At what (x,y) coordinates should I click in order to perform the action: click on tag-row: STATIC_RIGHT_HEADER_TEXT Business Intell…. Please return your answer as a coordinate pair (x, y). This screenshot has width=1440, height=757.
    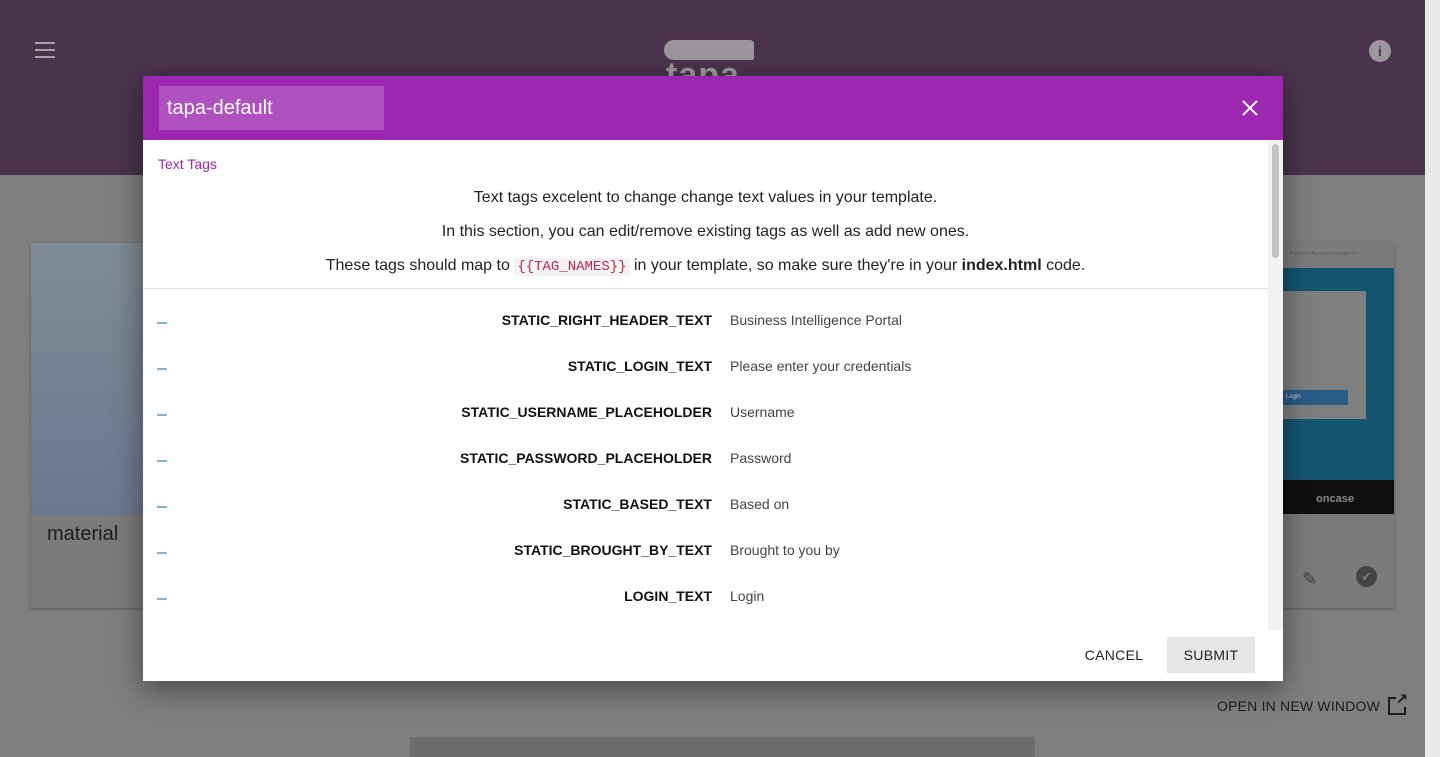
    Looking at the image, I should click on (705, 331).